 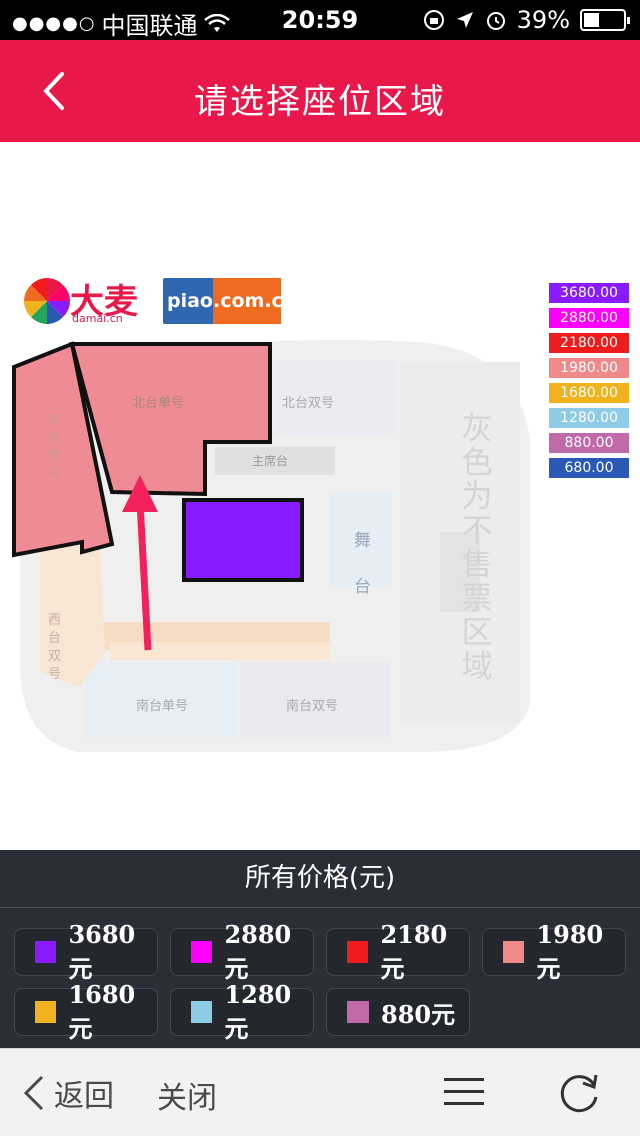 What do you see at coordinates (418, 1014) in the screenshot?
I see `price-label: 880元` at bounding box center [418, 1014].